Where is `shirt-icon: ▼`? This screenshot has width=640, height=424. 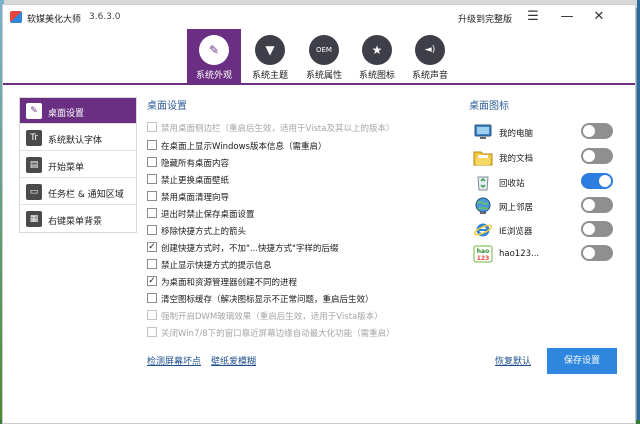
shirt-icon: ▼ is located at coordinates (270, 50).